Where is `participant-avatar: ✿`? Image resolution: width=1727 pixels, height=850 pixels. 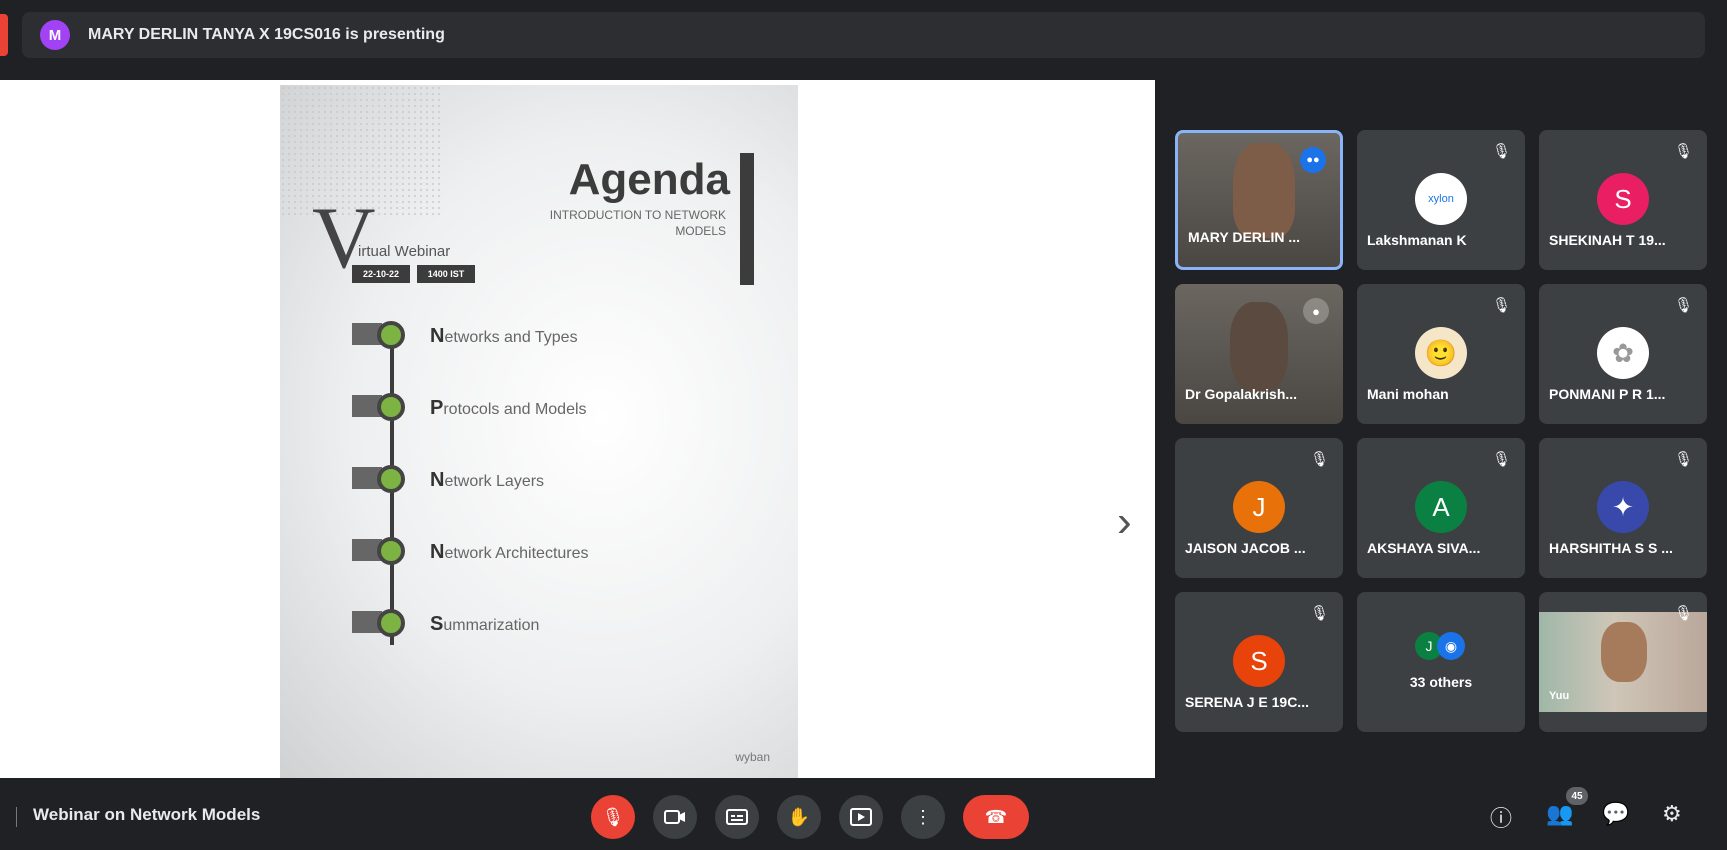
participant-avatar: ✿ is located at coordinates (1623, 353).